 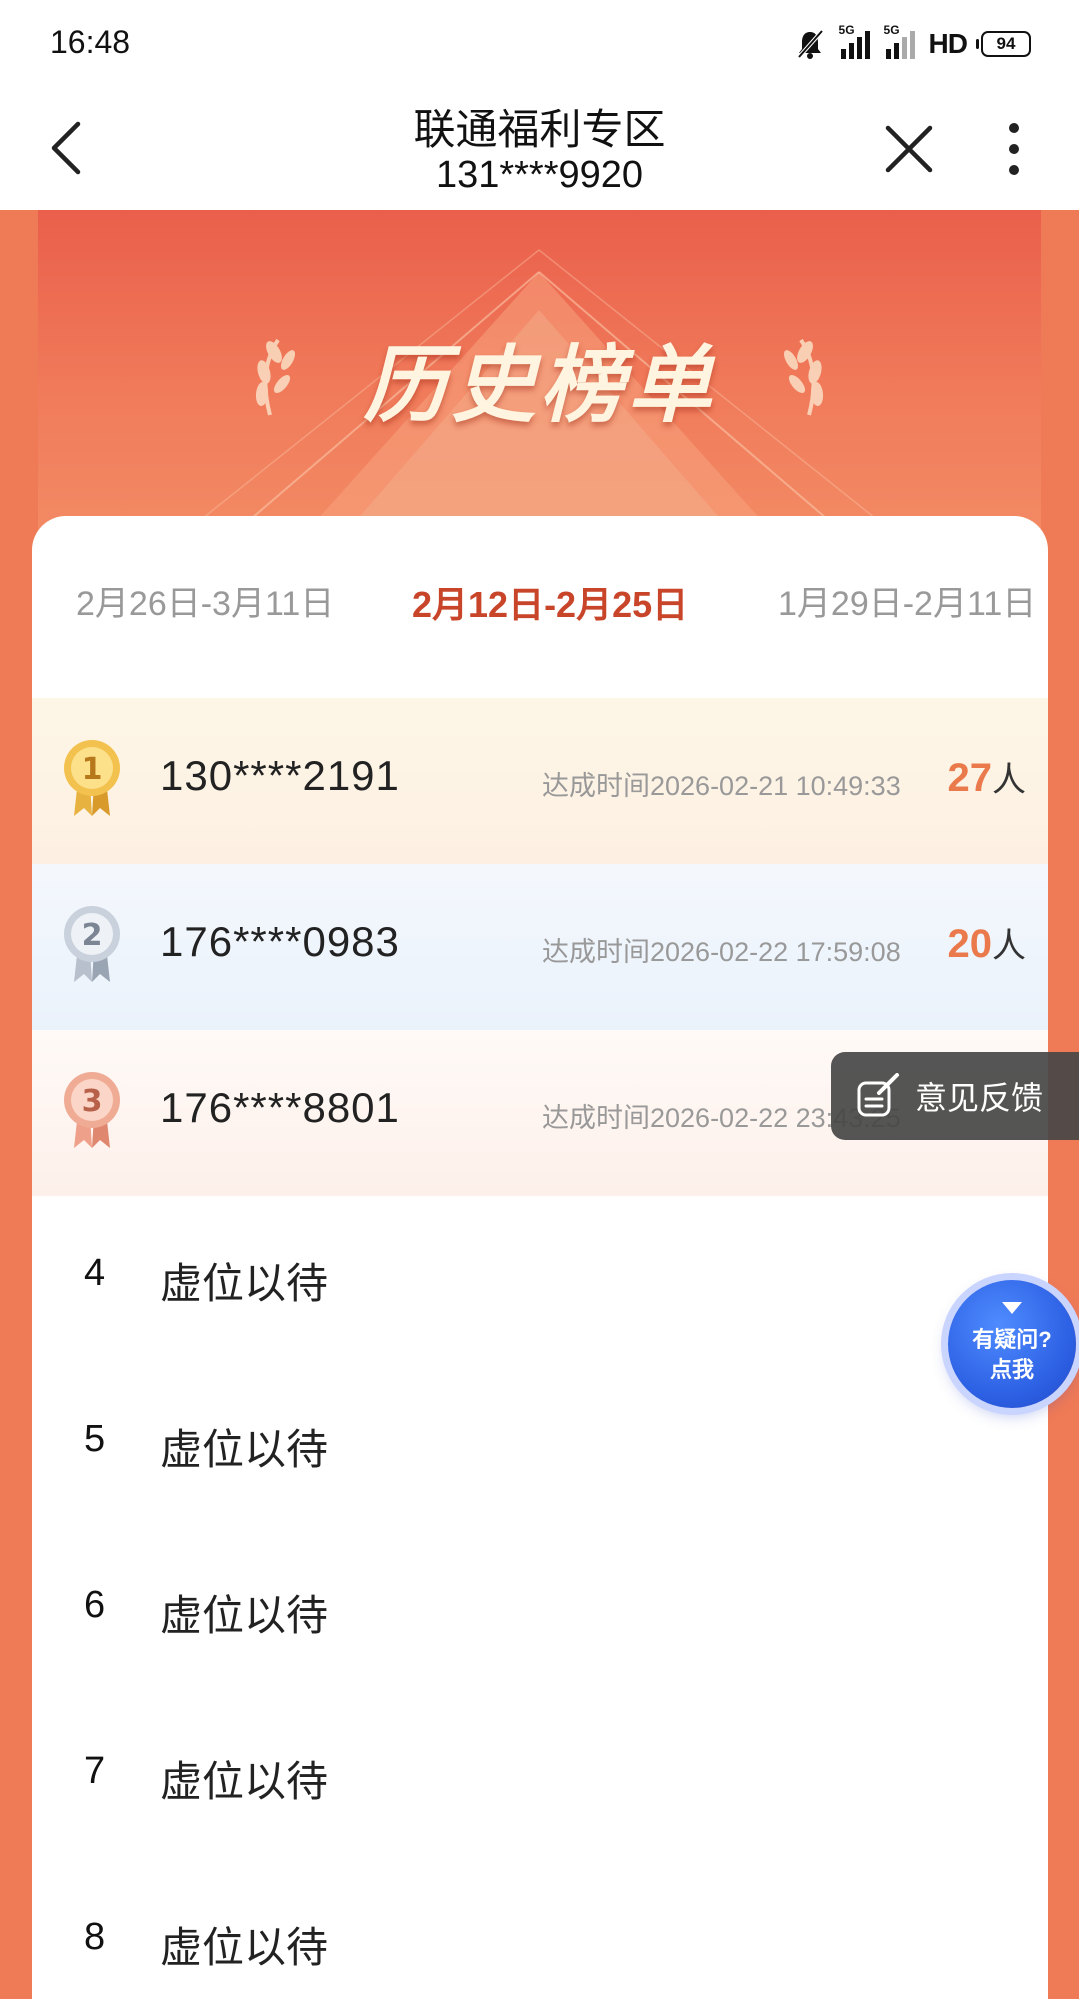 I want to click on edit-note-icon, so click(x=878, y=1095).